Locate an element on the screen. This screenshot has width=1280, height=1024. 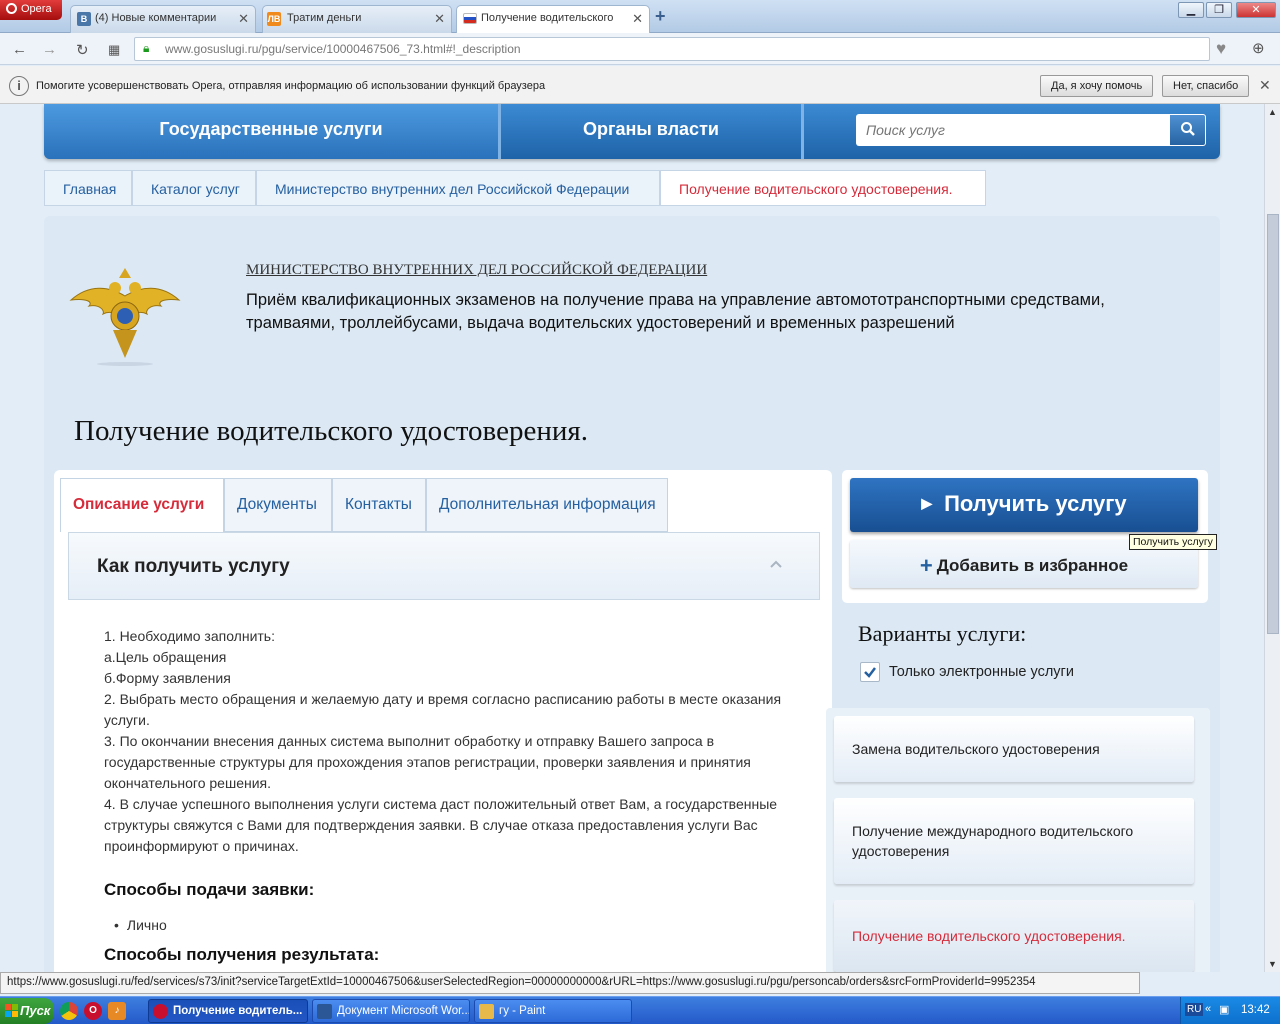
page-title: Получение водительского удостоверения. is located at coordinates (331, 431).